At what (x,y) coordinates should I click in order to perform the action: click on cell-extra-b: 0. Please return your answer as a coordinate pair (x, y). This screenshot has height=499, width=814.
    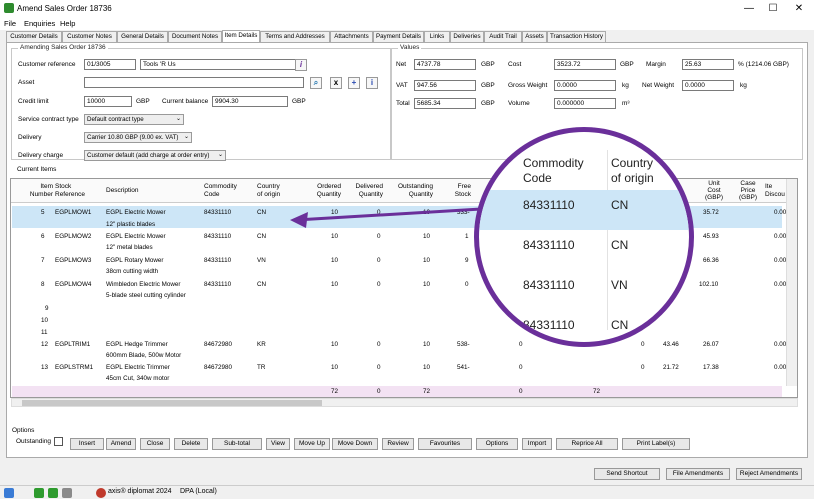
    Looking at the image, I should click on (643, 344).